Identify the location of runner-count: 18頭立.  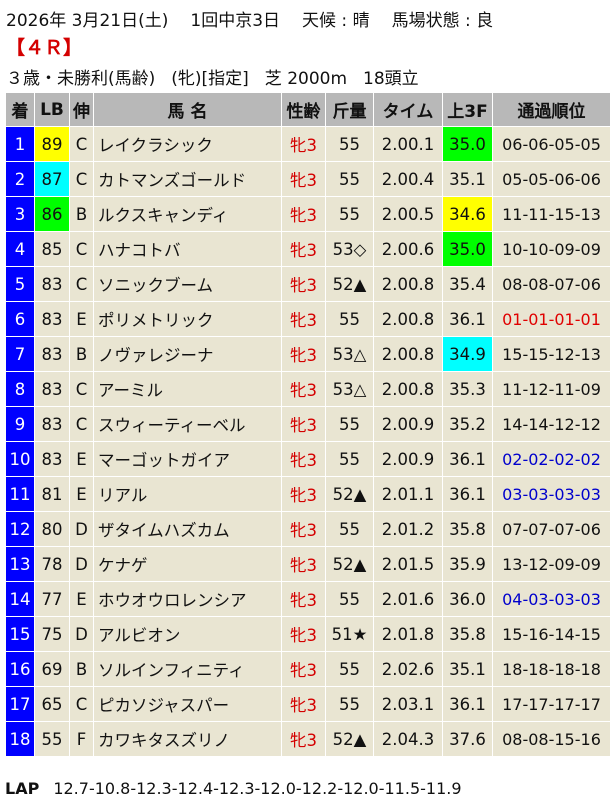
(391, 79).